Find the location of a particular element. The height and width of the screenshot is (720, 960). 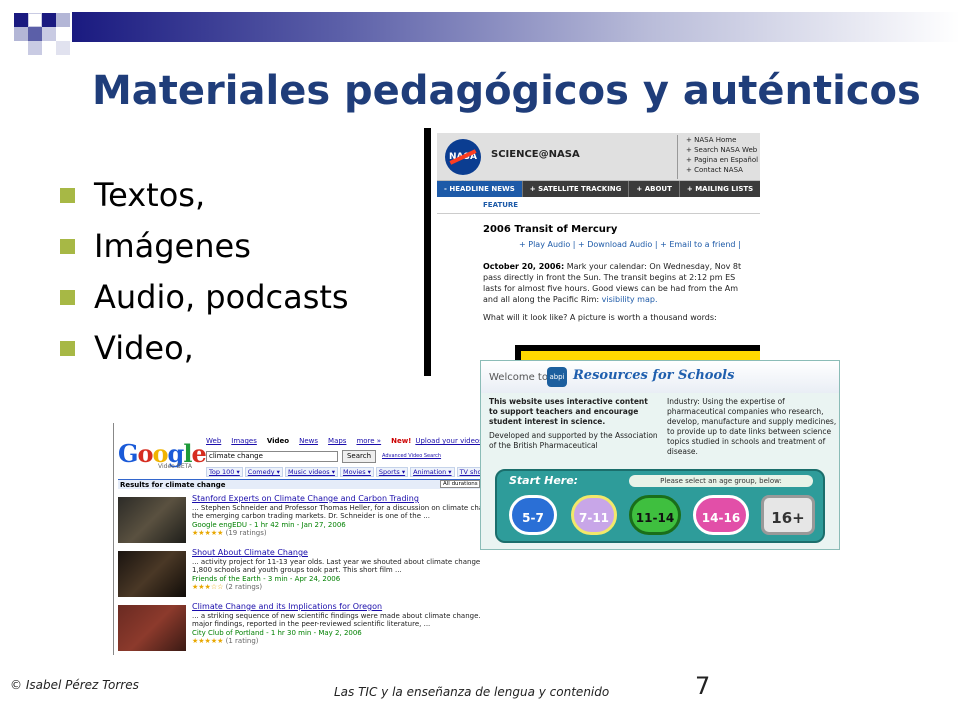

google-logo-letter: G is located at coordinates (128, 453).